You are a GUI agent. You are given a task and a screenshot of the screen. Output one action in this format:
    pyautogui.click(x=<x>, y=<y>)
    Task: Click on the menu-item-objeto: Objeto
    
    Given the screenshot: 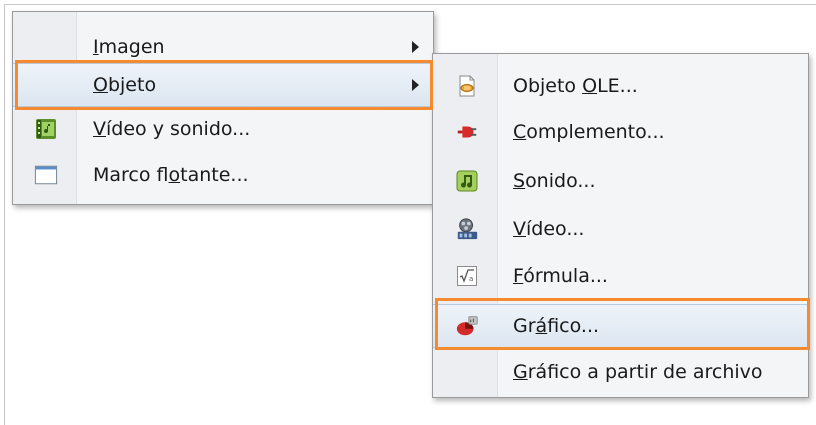 What is the action you would take?
    pyautogui.click(x=223, y=85)
    